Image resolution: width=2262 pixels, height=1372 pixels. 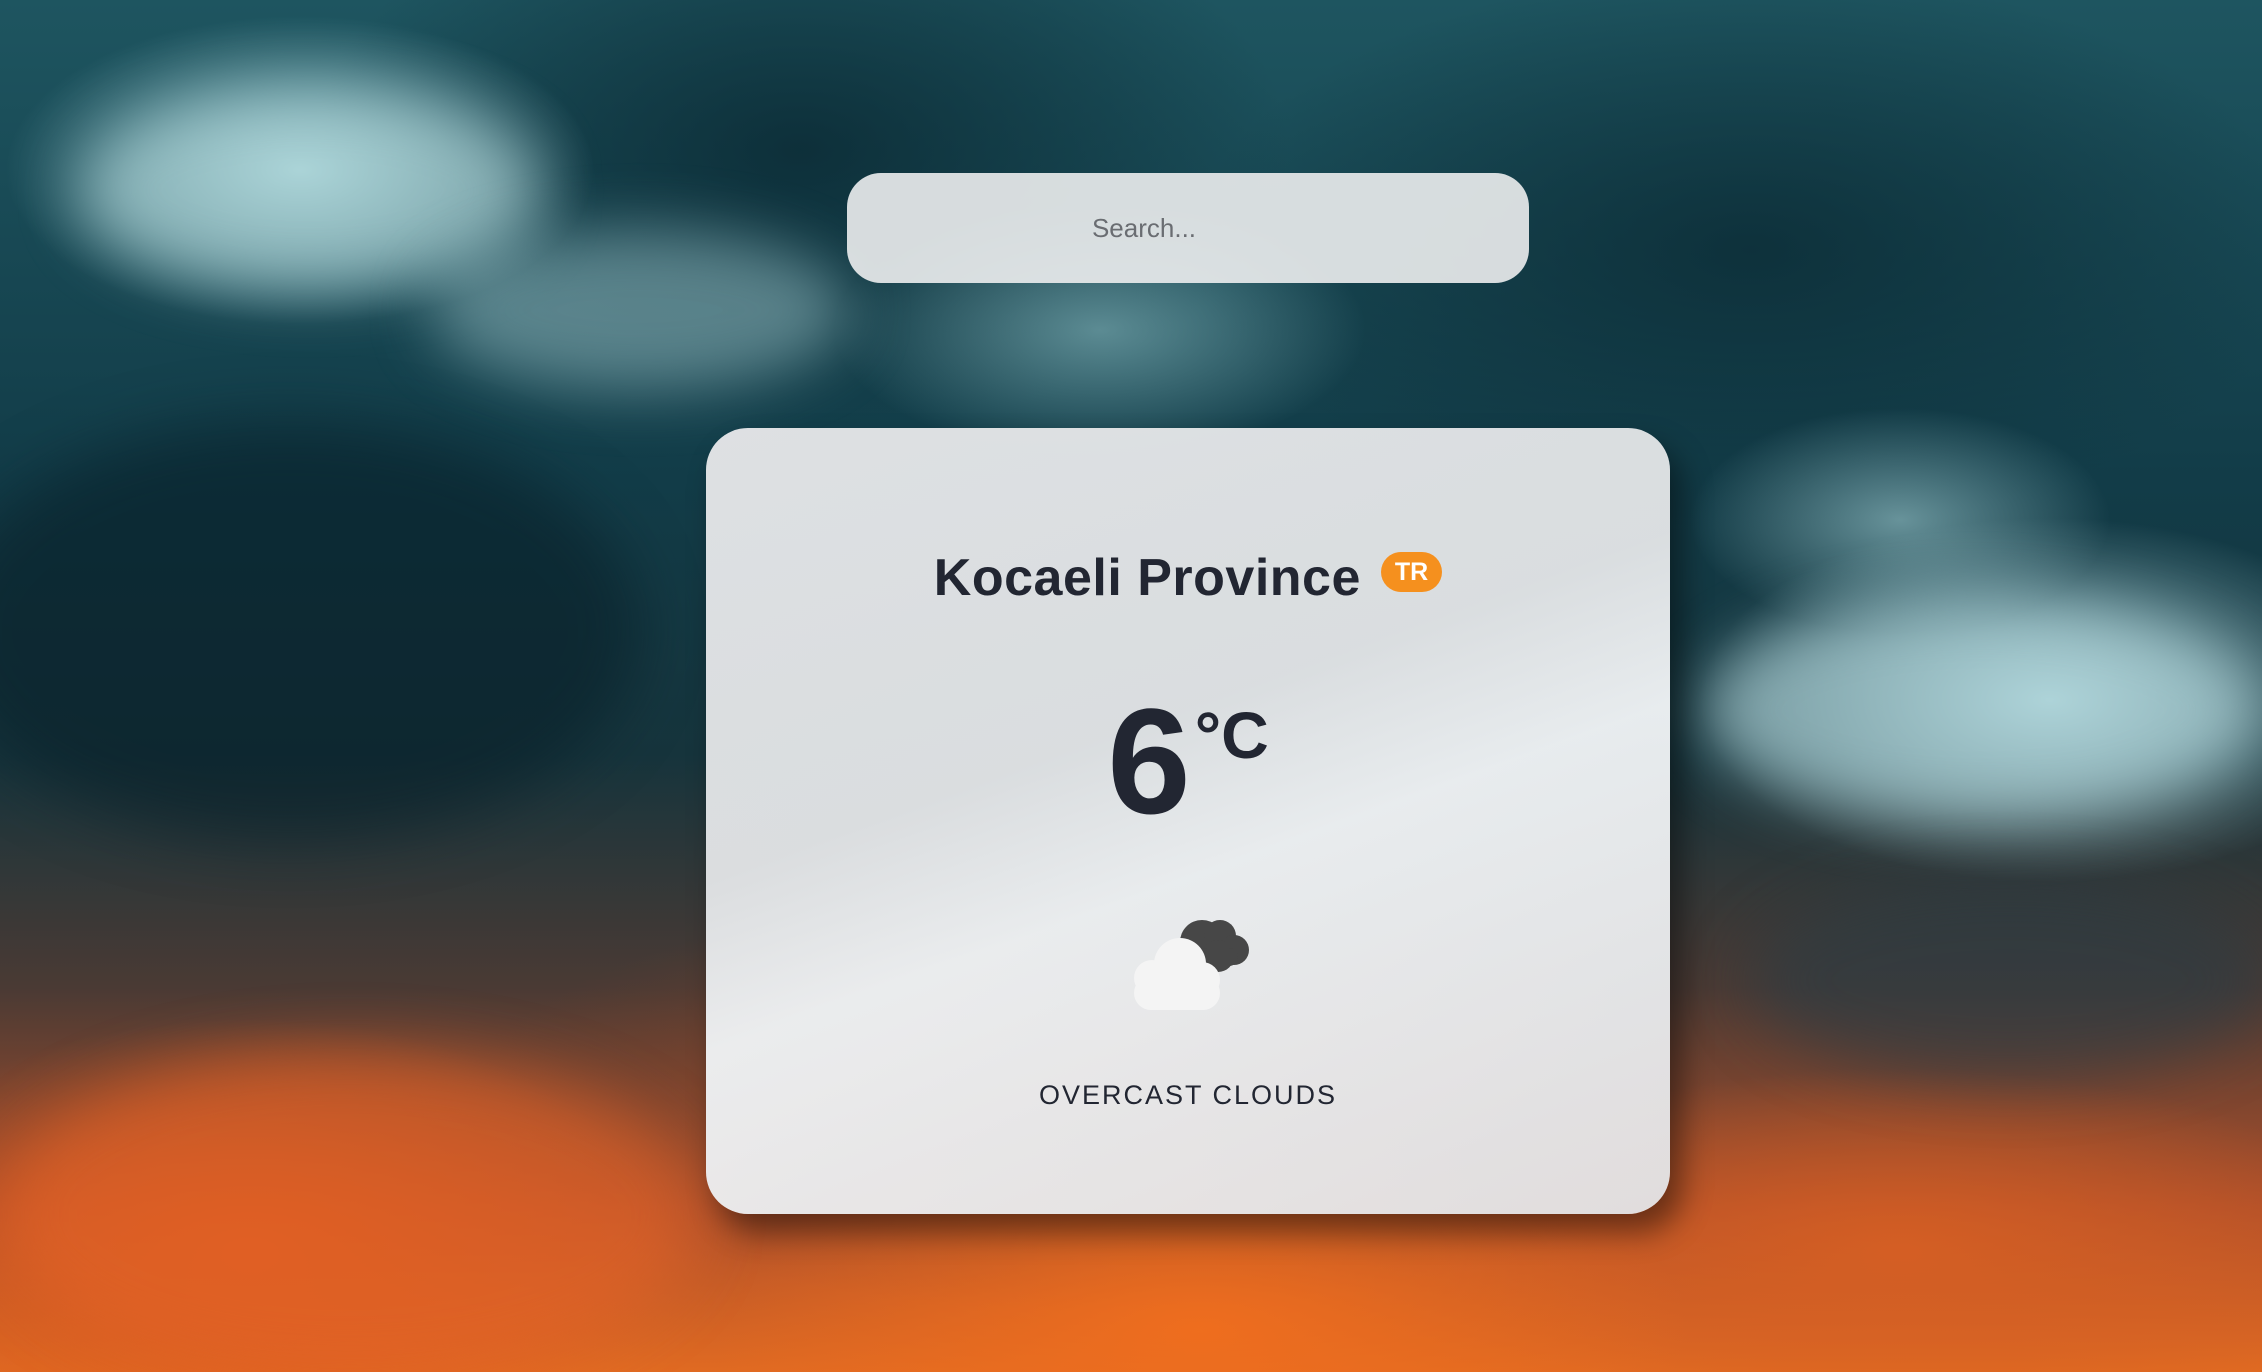 I want to click on temperature-unit: °C, so click(x=1231, y=735).